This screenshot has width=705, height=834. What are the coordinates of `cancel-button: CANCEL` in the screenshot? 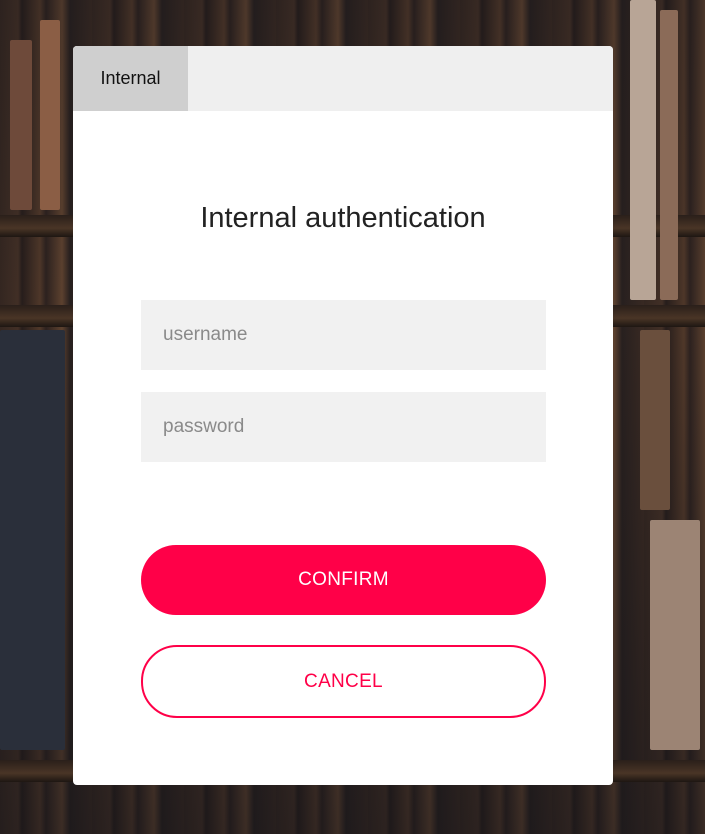 It's located at (343, 681).